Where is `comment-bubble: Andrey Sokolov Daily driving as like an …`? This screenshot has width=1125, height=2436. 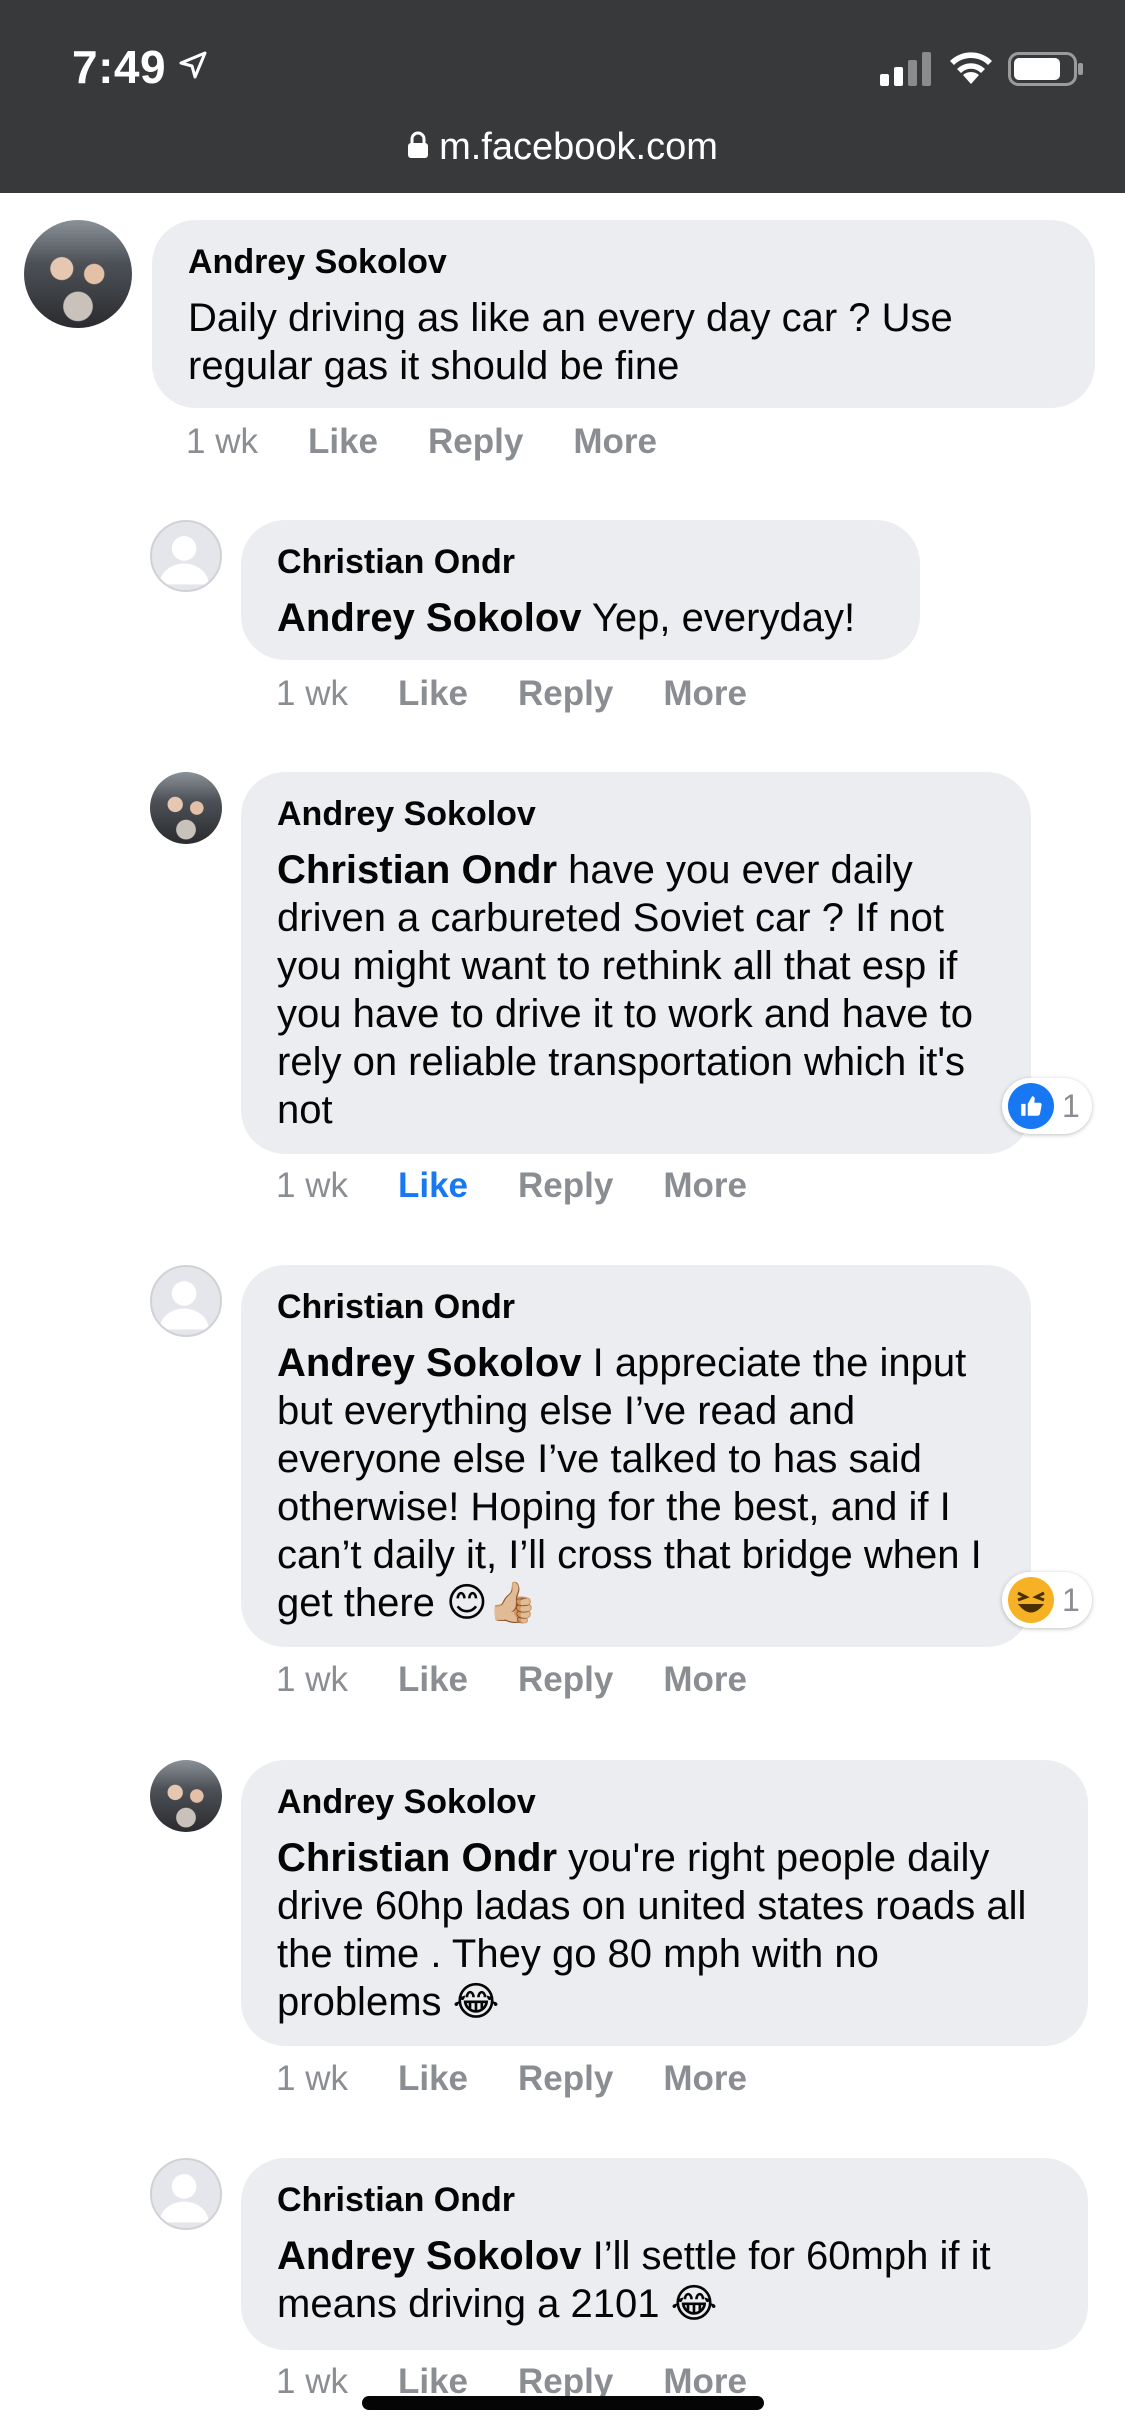
comment-bubble: Andrey Sokolov Daily driving as like an … is located at coordinates (623, 314).